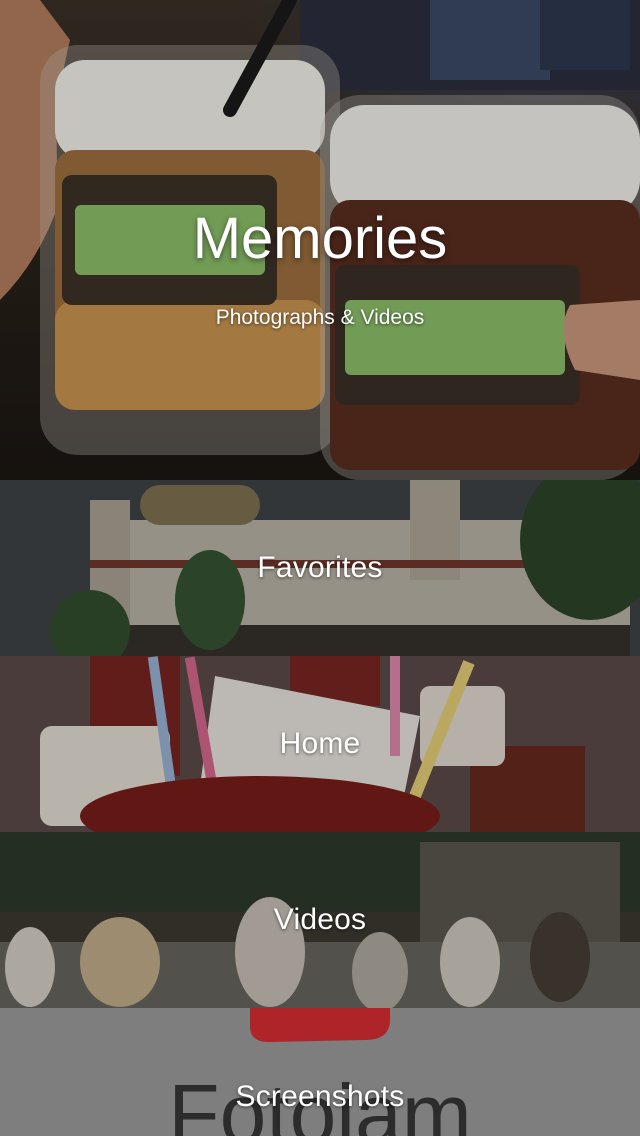 The height and width of the screenshot is (1136, 640). What do you see at coordinates (320, 1096) in the screenshot?
I see `album-label: Screenshots` at bounding box center [320, 1096].